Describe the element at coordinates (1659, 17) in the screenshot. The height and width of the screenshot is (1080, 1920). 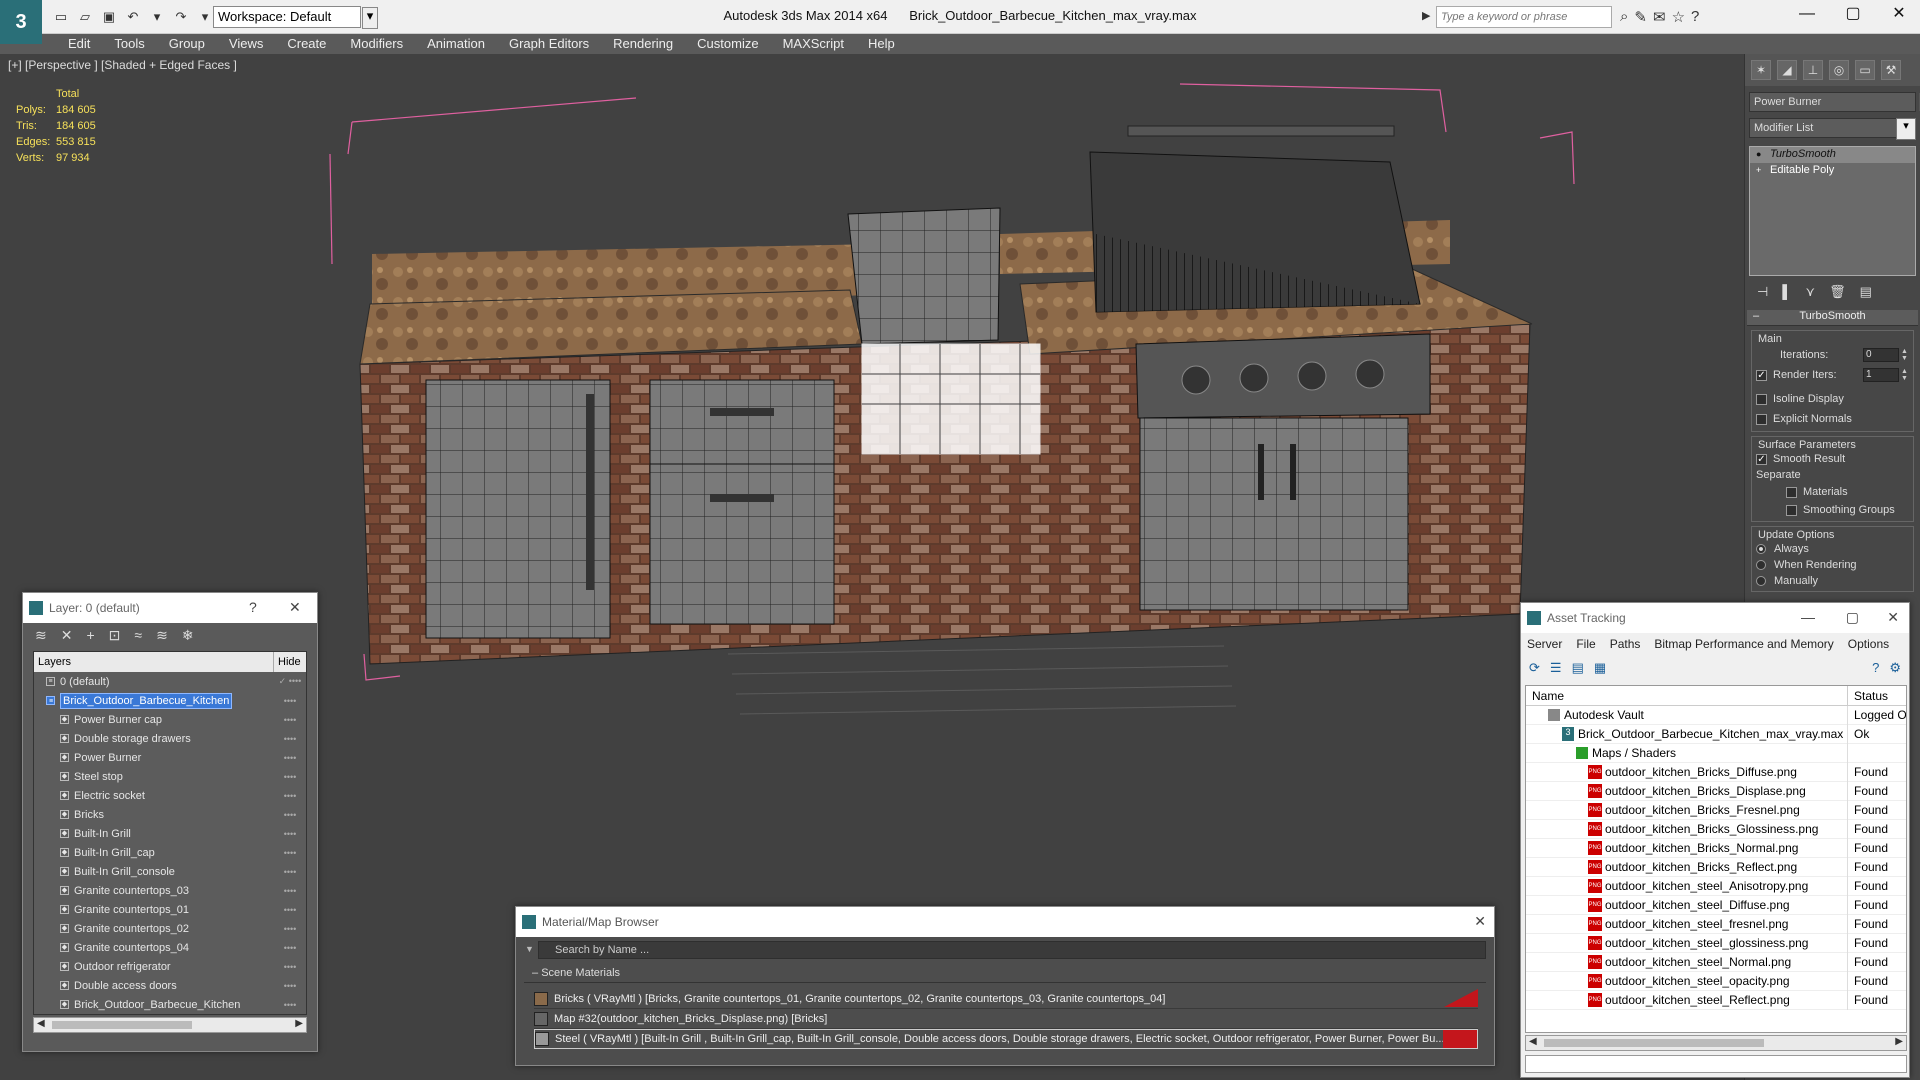
I see `communication-icon: ✉` at that location.